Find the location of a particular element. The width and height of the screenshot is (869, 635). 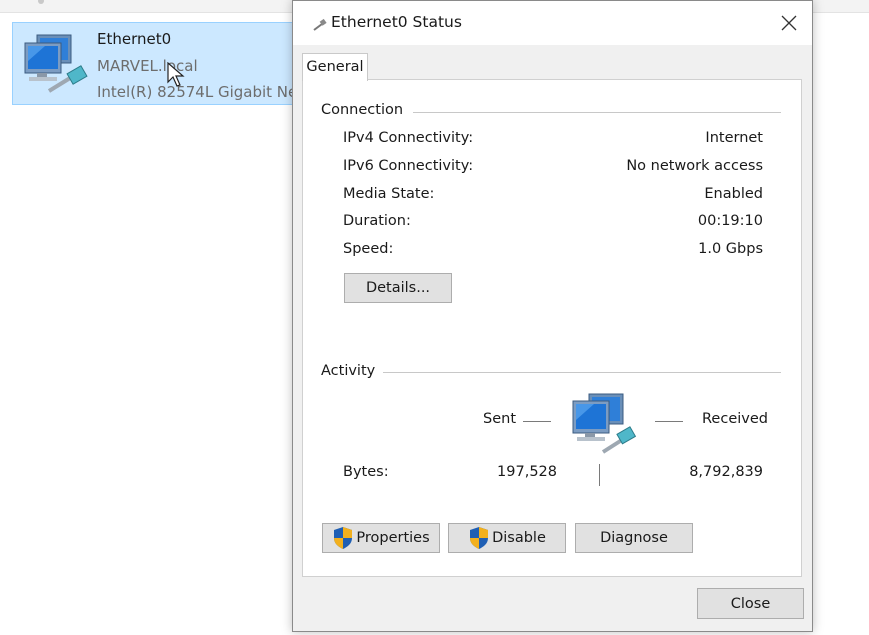

adapter-name: Ethernet0 is located at coordinates (134, 39).